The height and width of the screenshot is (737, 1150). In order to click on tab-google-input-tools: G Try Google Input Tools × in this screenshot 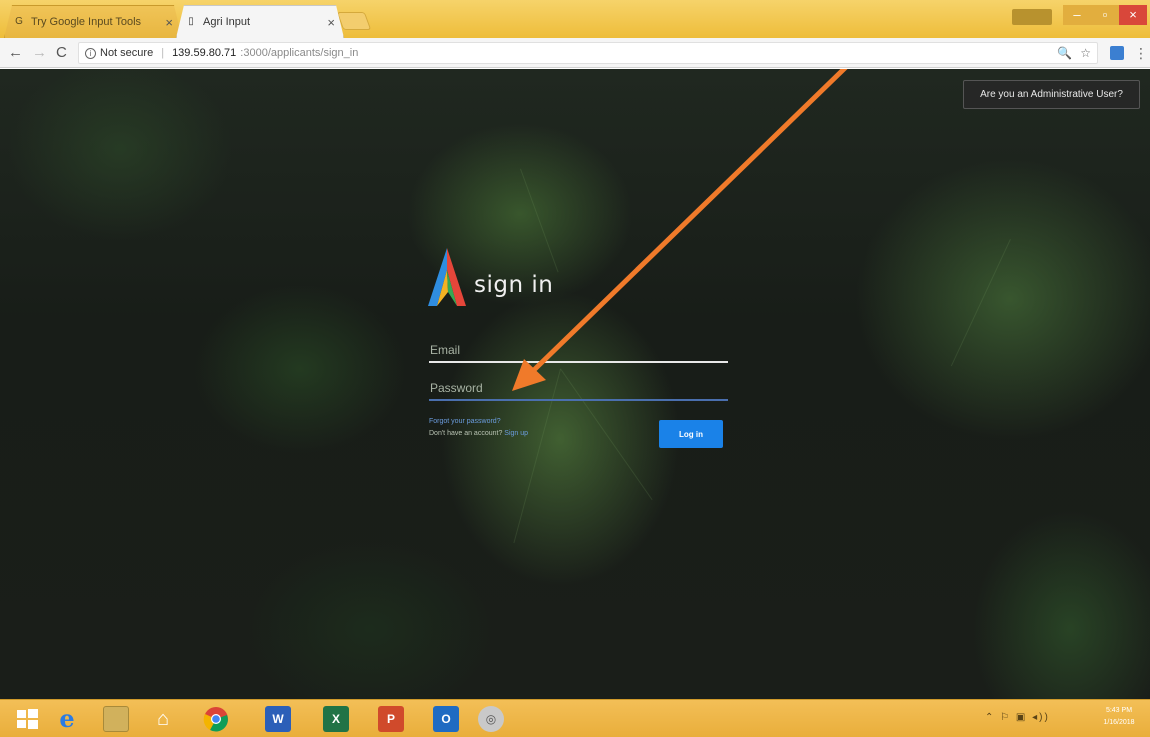, I will do `click(93, 21)`.